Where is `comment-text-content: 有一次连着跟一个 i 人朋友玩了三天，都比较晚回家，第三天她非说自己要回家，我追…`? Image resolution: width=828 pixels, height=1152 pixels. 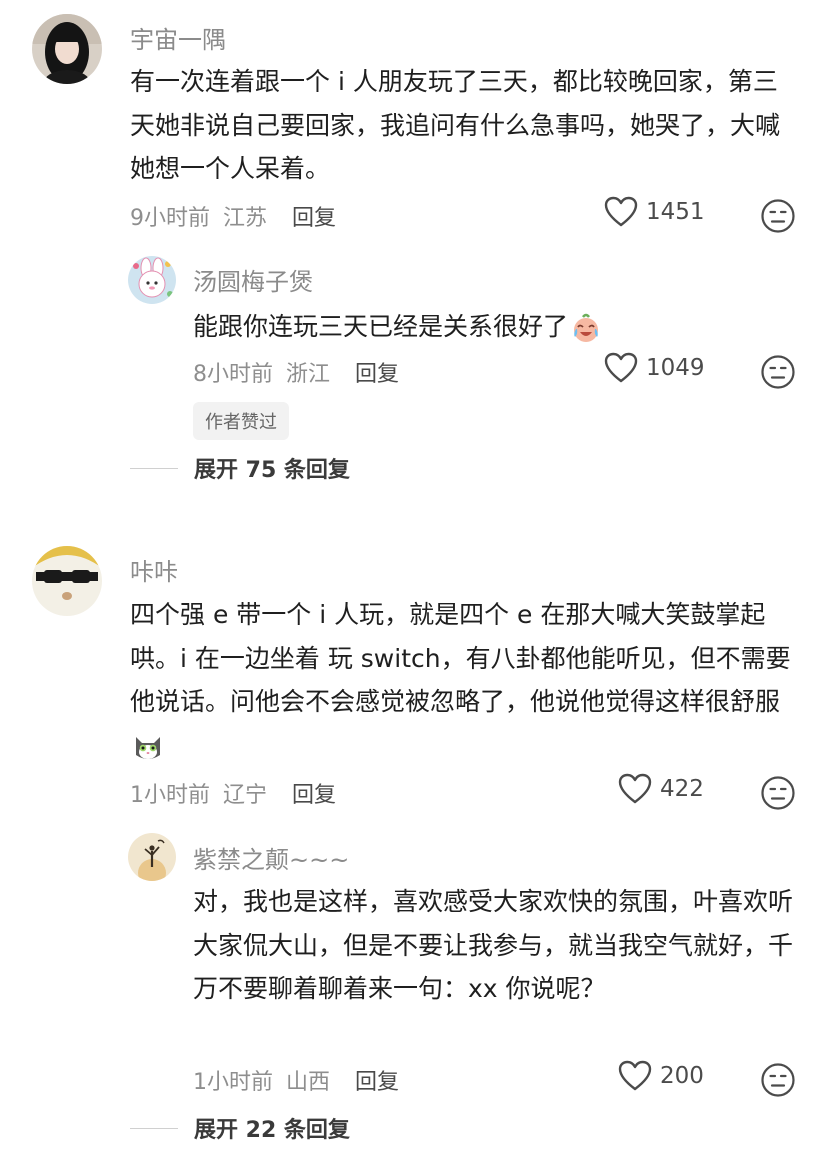
comment-text-content: 有一次连着跟一个 i 人朋友玩了三天，都比较晚回家，第三天她非说自己要回家，我追… is located at coordinates (455, 125).